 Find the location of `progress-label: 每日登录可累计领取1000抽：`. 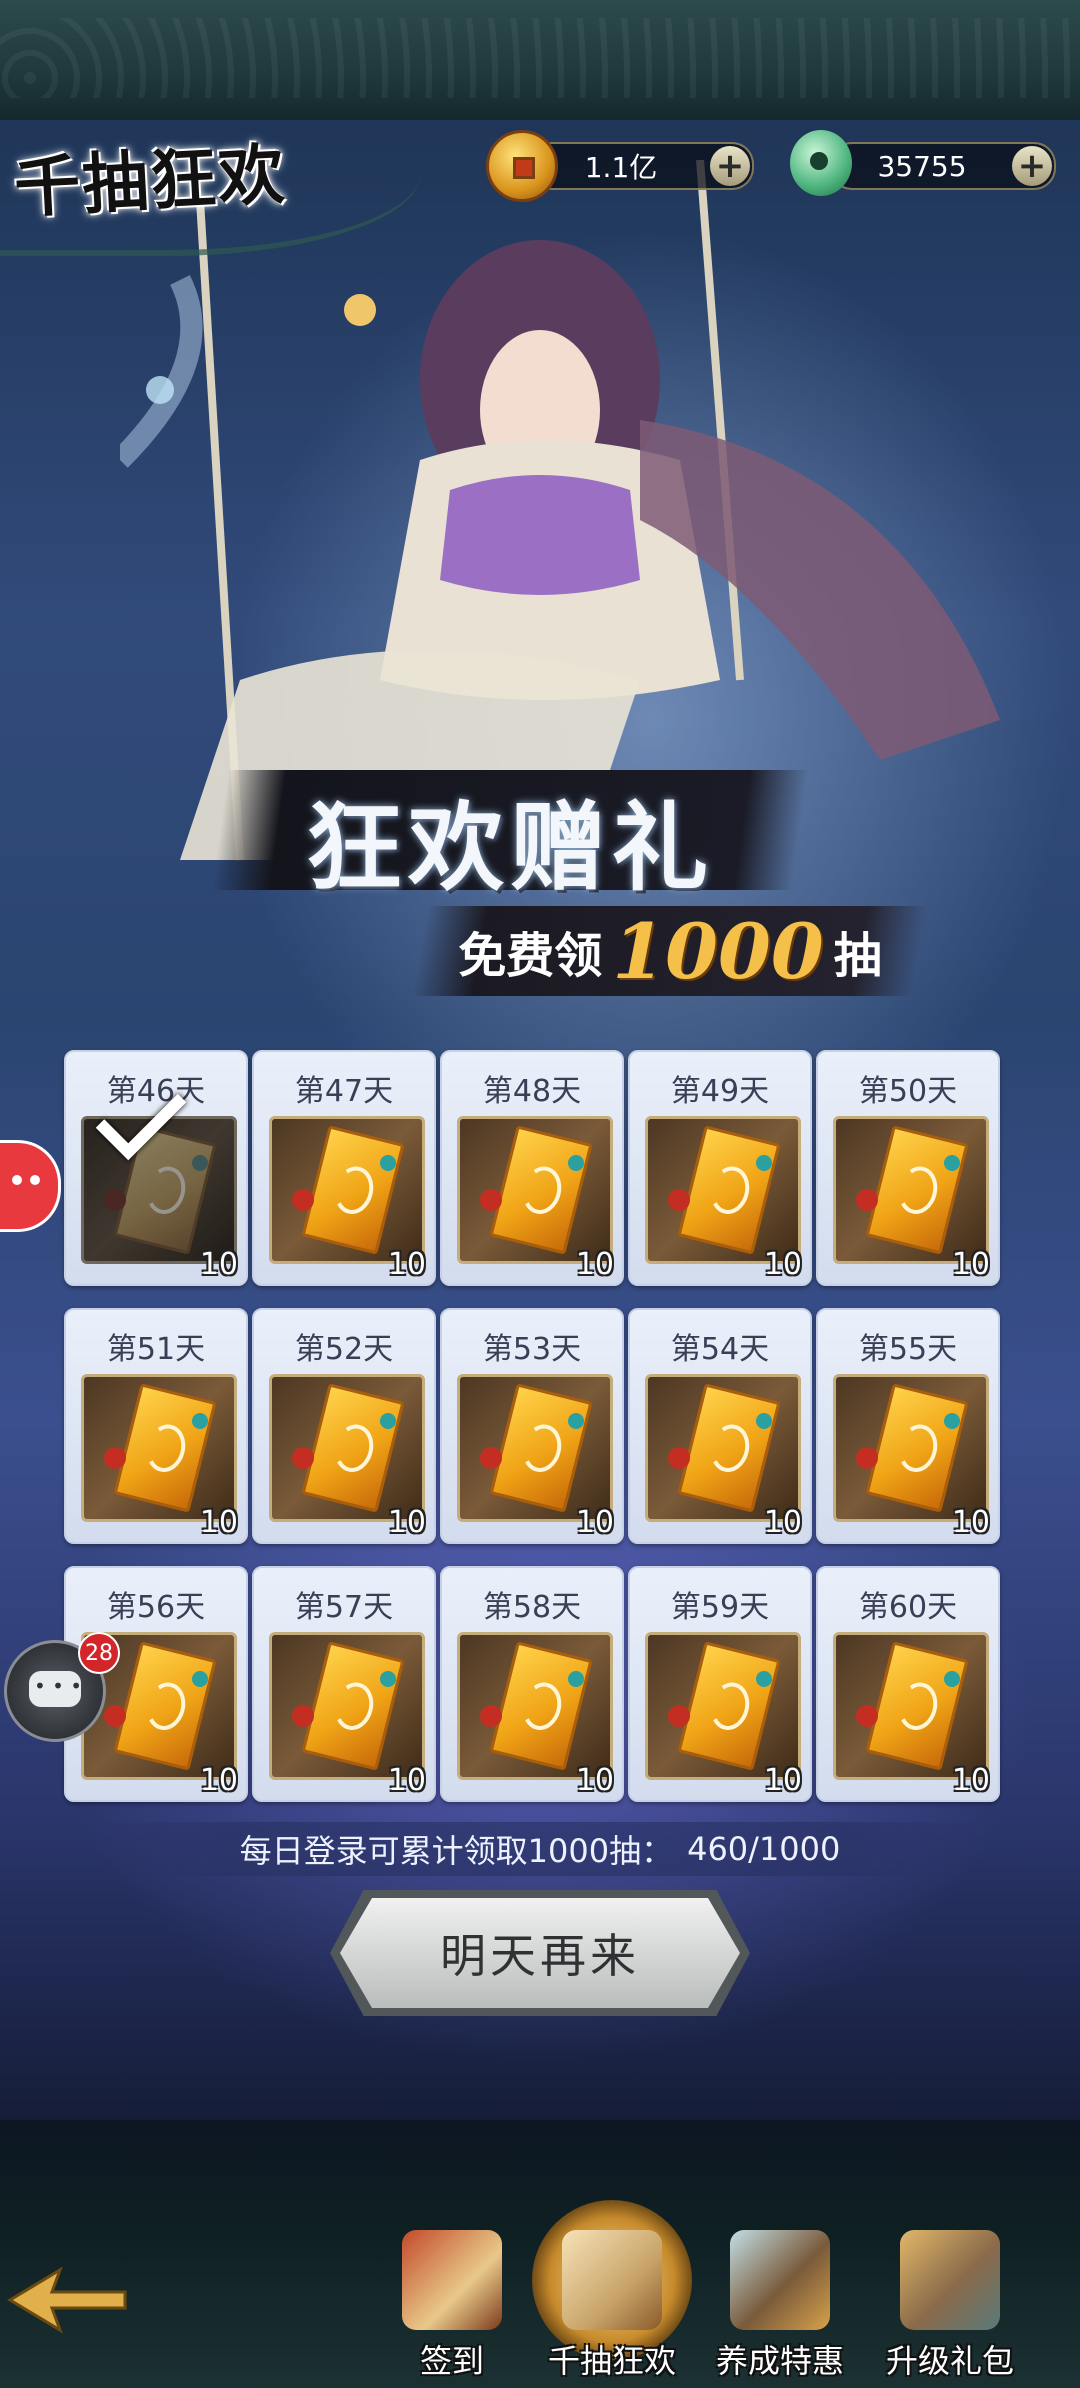

progress-label: 每日登录可累计领取1000抽： is located at coordinates (456, 1851).